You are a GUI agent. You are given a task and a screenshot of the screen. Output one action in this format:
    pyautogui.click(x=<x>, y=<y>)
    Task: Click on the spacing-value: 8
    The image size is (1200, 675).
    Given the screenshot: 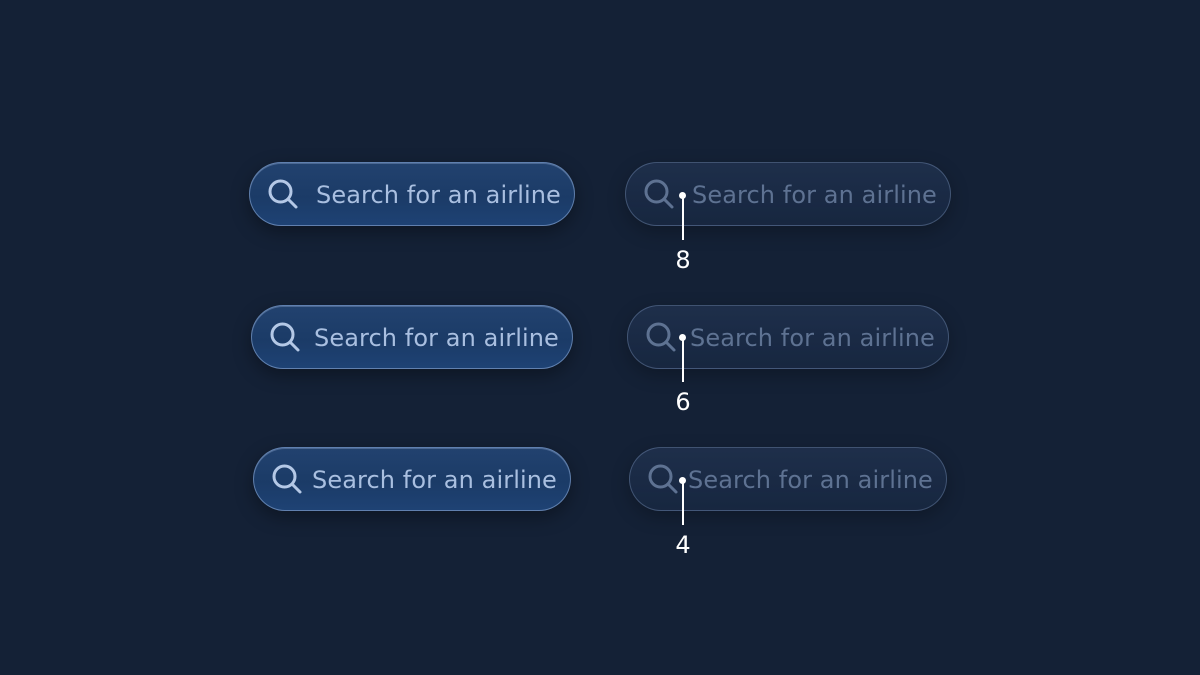 What is the action you would take?
    pyautogui.click(x=683, y=260)
    